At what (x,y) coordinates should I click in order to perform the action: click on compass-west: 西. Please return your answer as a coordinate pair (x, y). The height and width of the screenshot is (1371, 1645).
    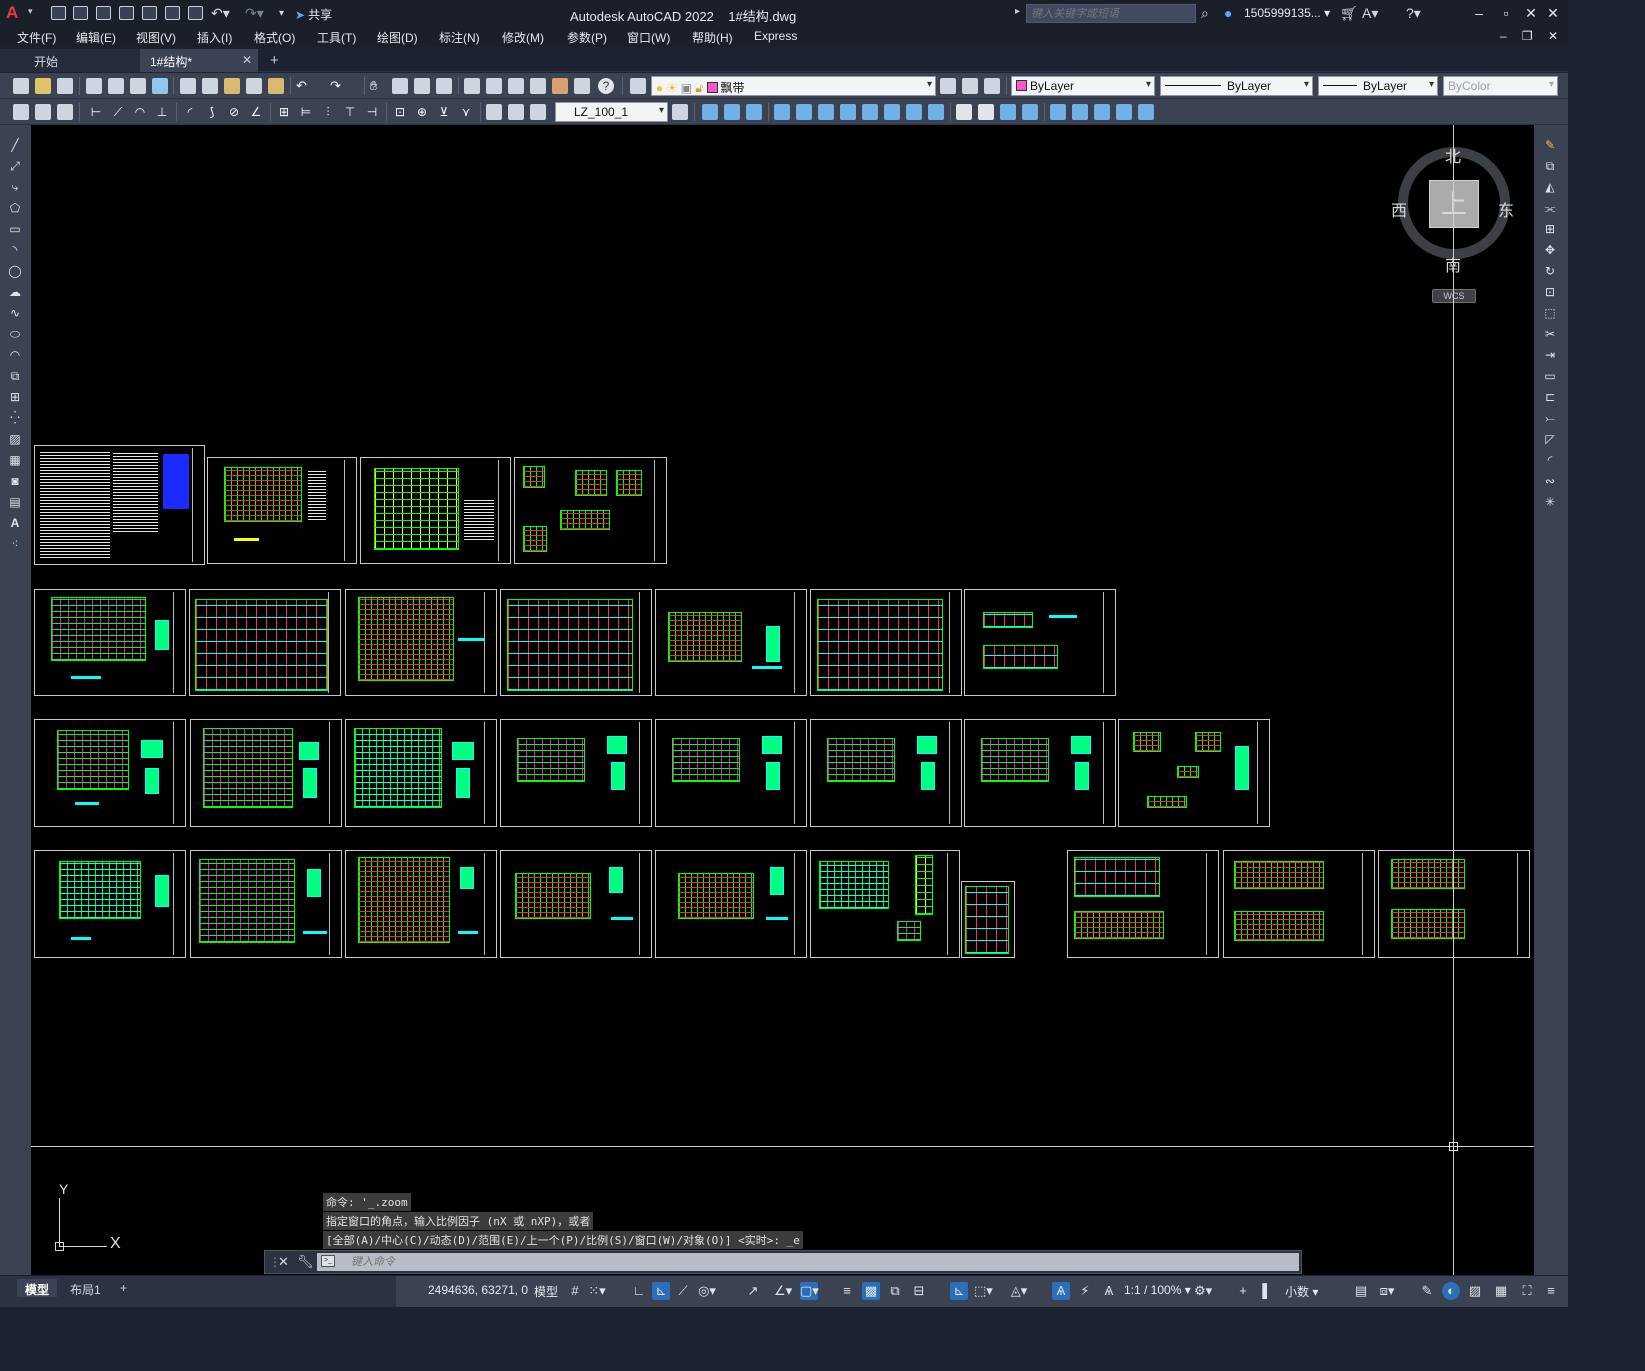
    Looking at the image, I should click on (1399, 209).